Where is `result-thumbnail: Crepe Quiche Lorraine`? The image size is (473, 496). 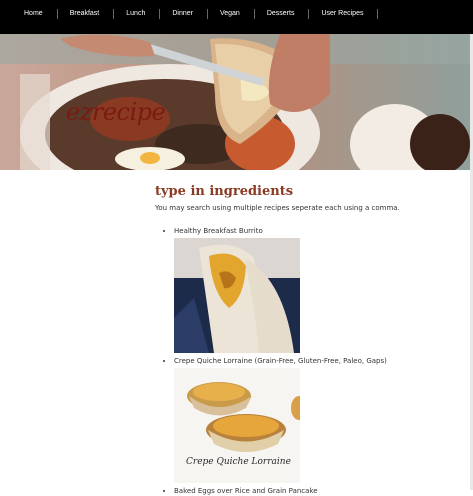
result-thumbnail: Crepe Quiche Lorraine is located at coordinates (237, 425).